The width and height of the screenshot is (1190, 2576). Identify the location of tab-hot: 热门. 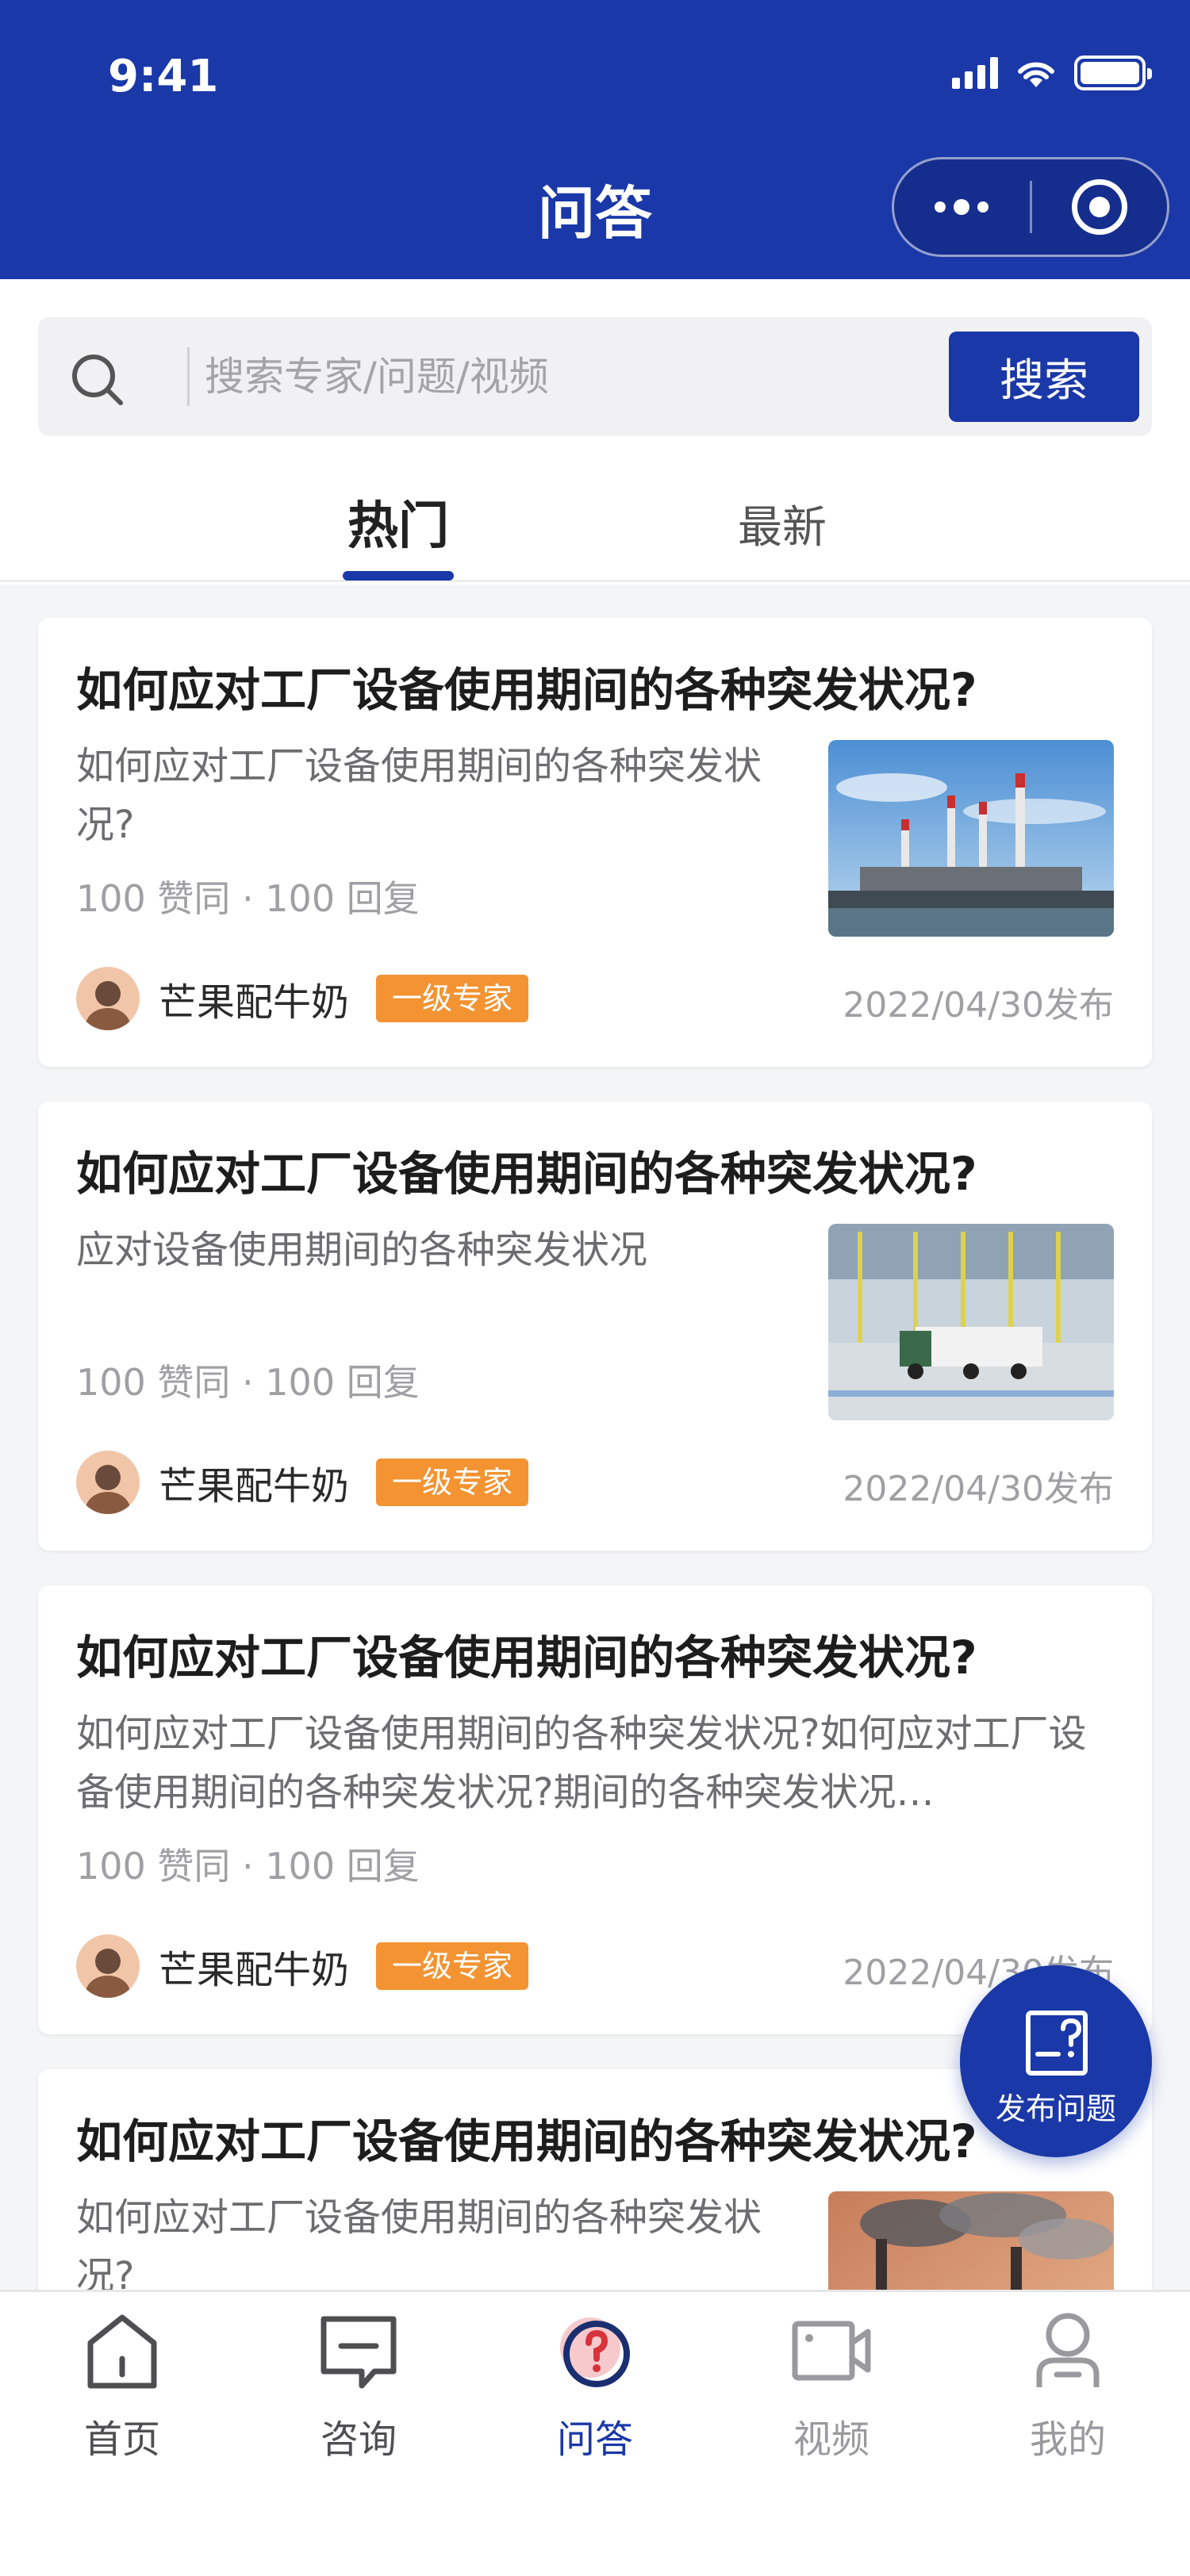
(398, 522).